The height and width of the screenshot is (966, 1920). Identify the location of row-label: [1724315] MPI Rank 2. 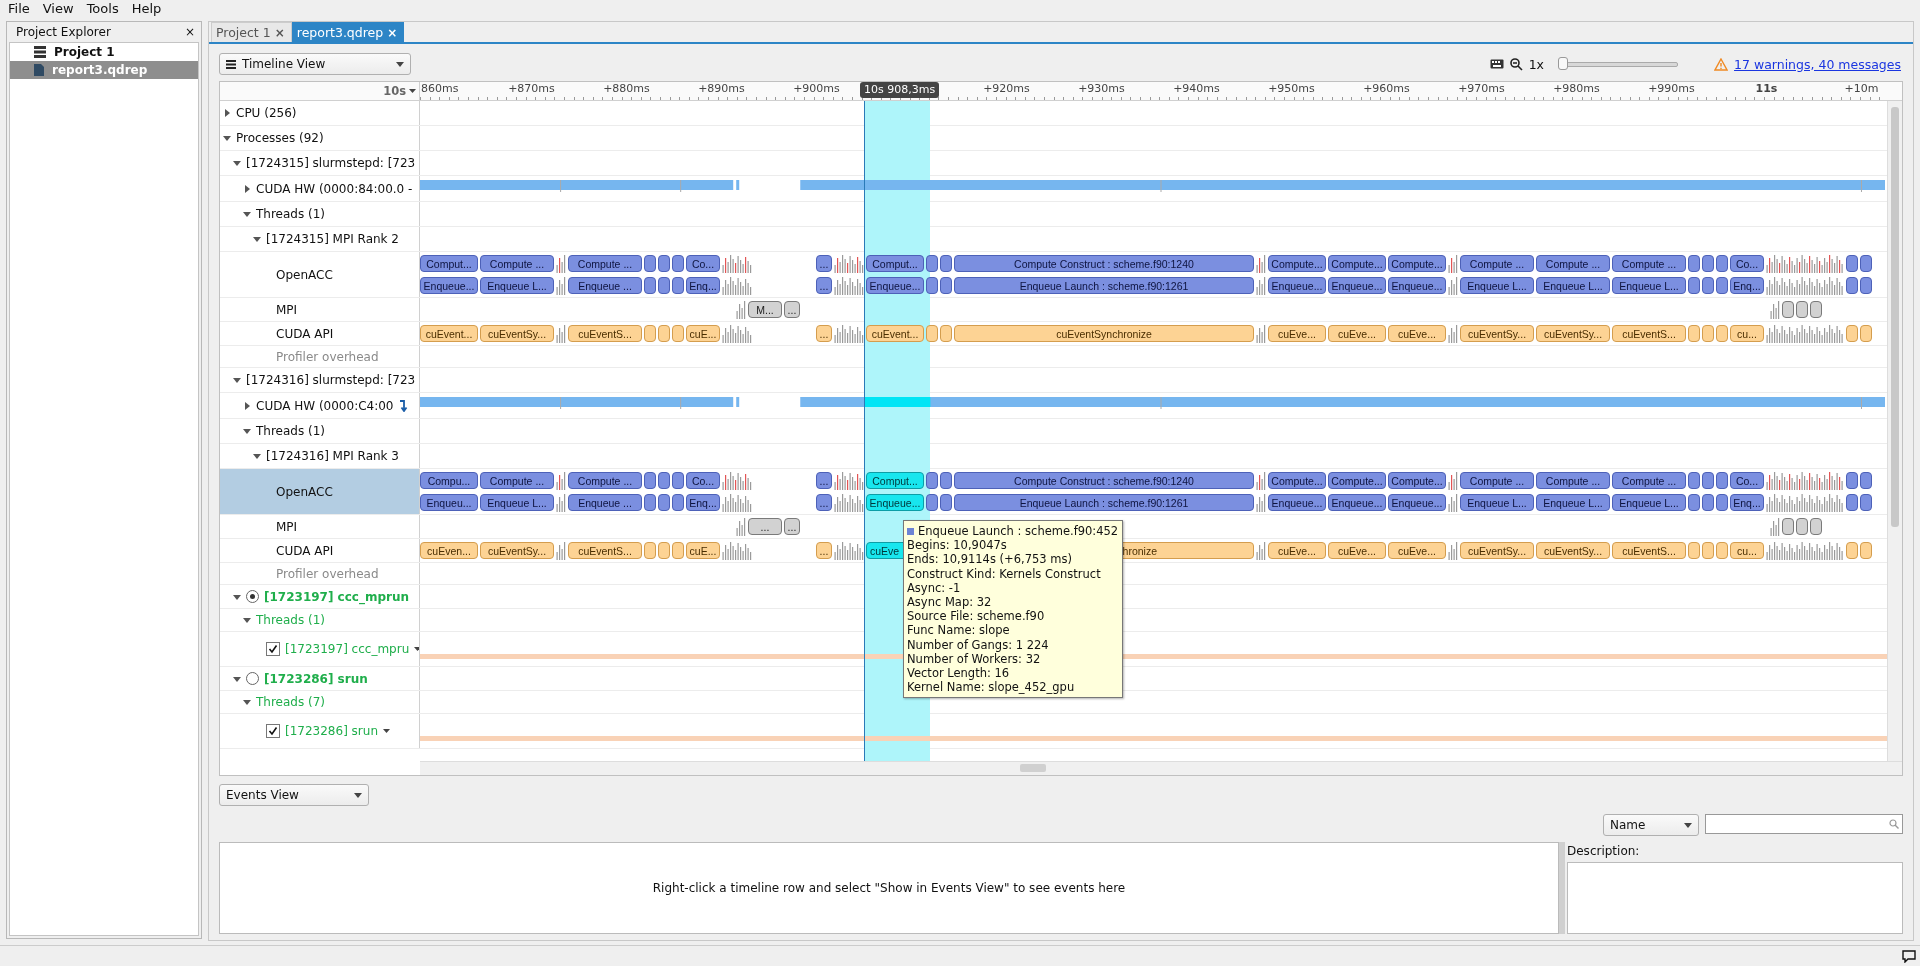
(332, 239).